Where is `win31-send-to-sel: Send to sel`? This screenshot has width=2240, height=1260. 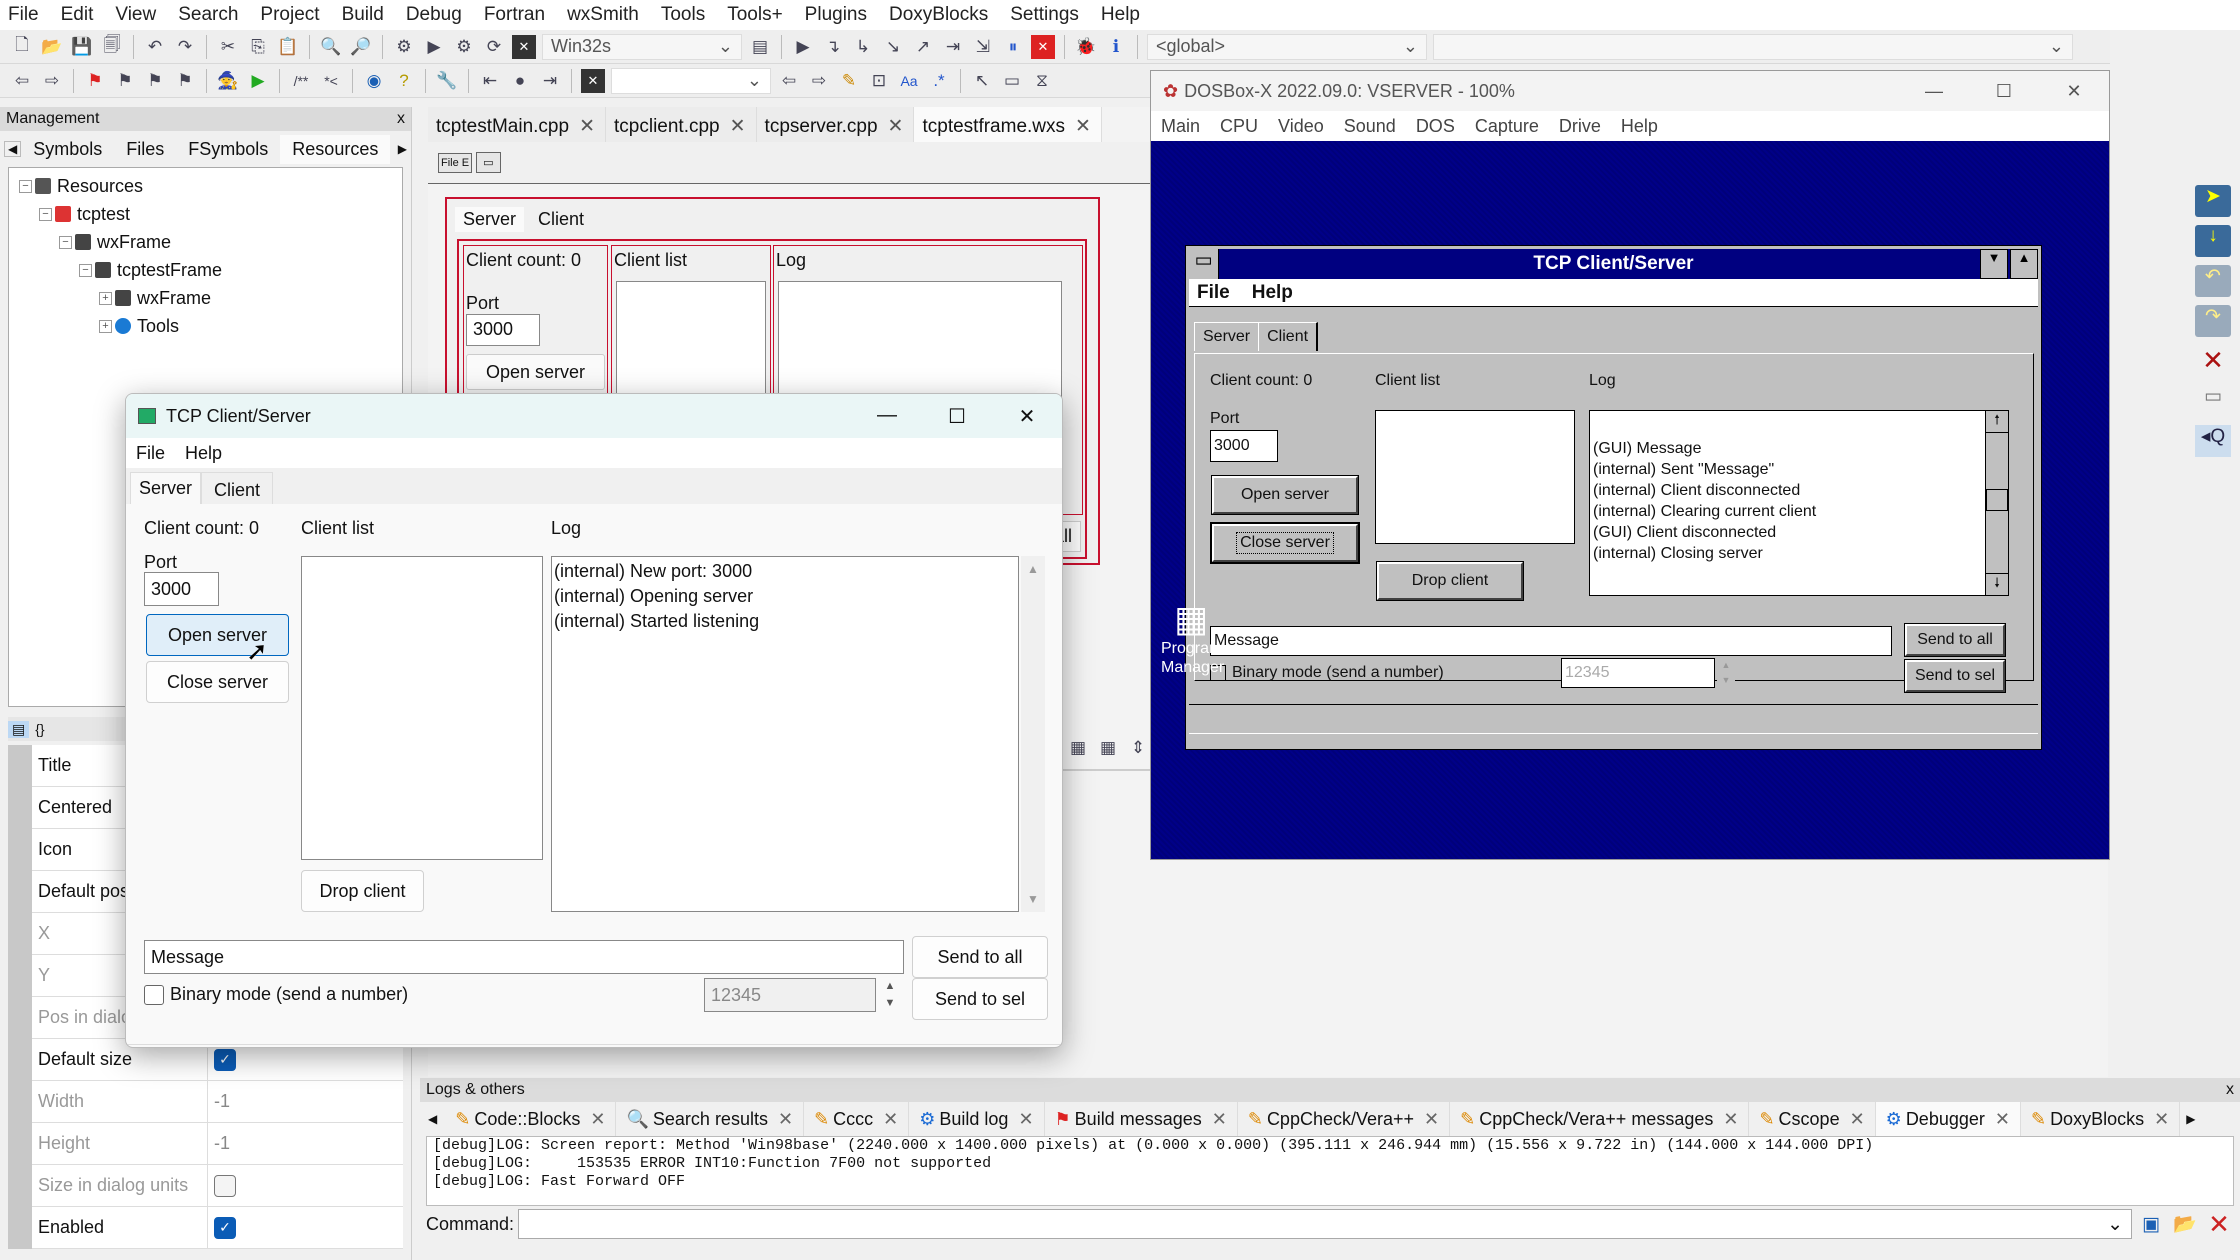
win31-send-to-sel: Send to sel is located at coordinates (1955, 676).